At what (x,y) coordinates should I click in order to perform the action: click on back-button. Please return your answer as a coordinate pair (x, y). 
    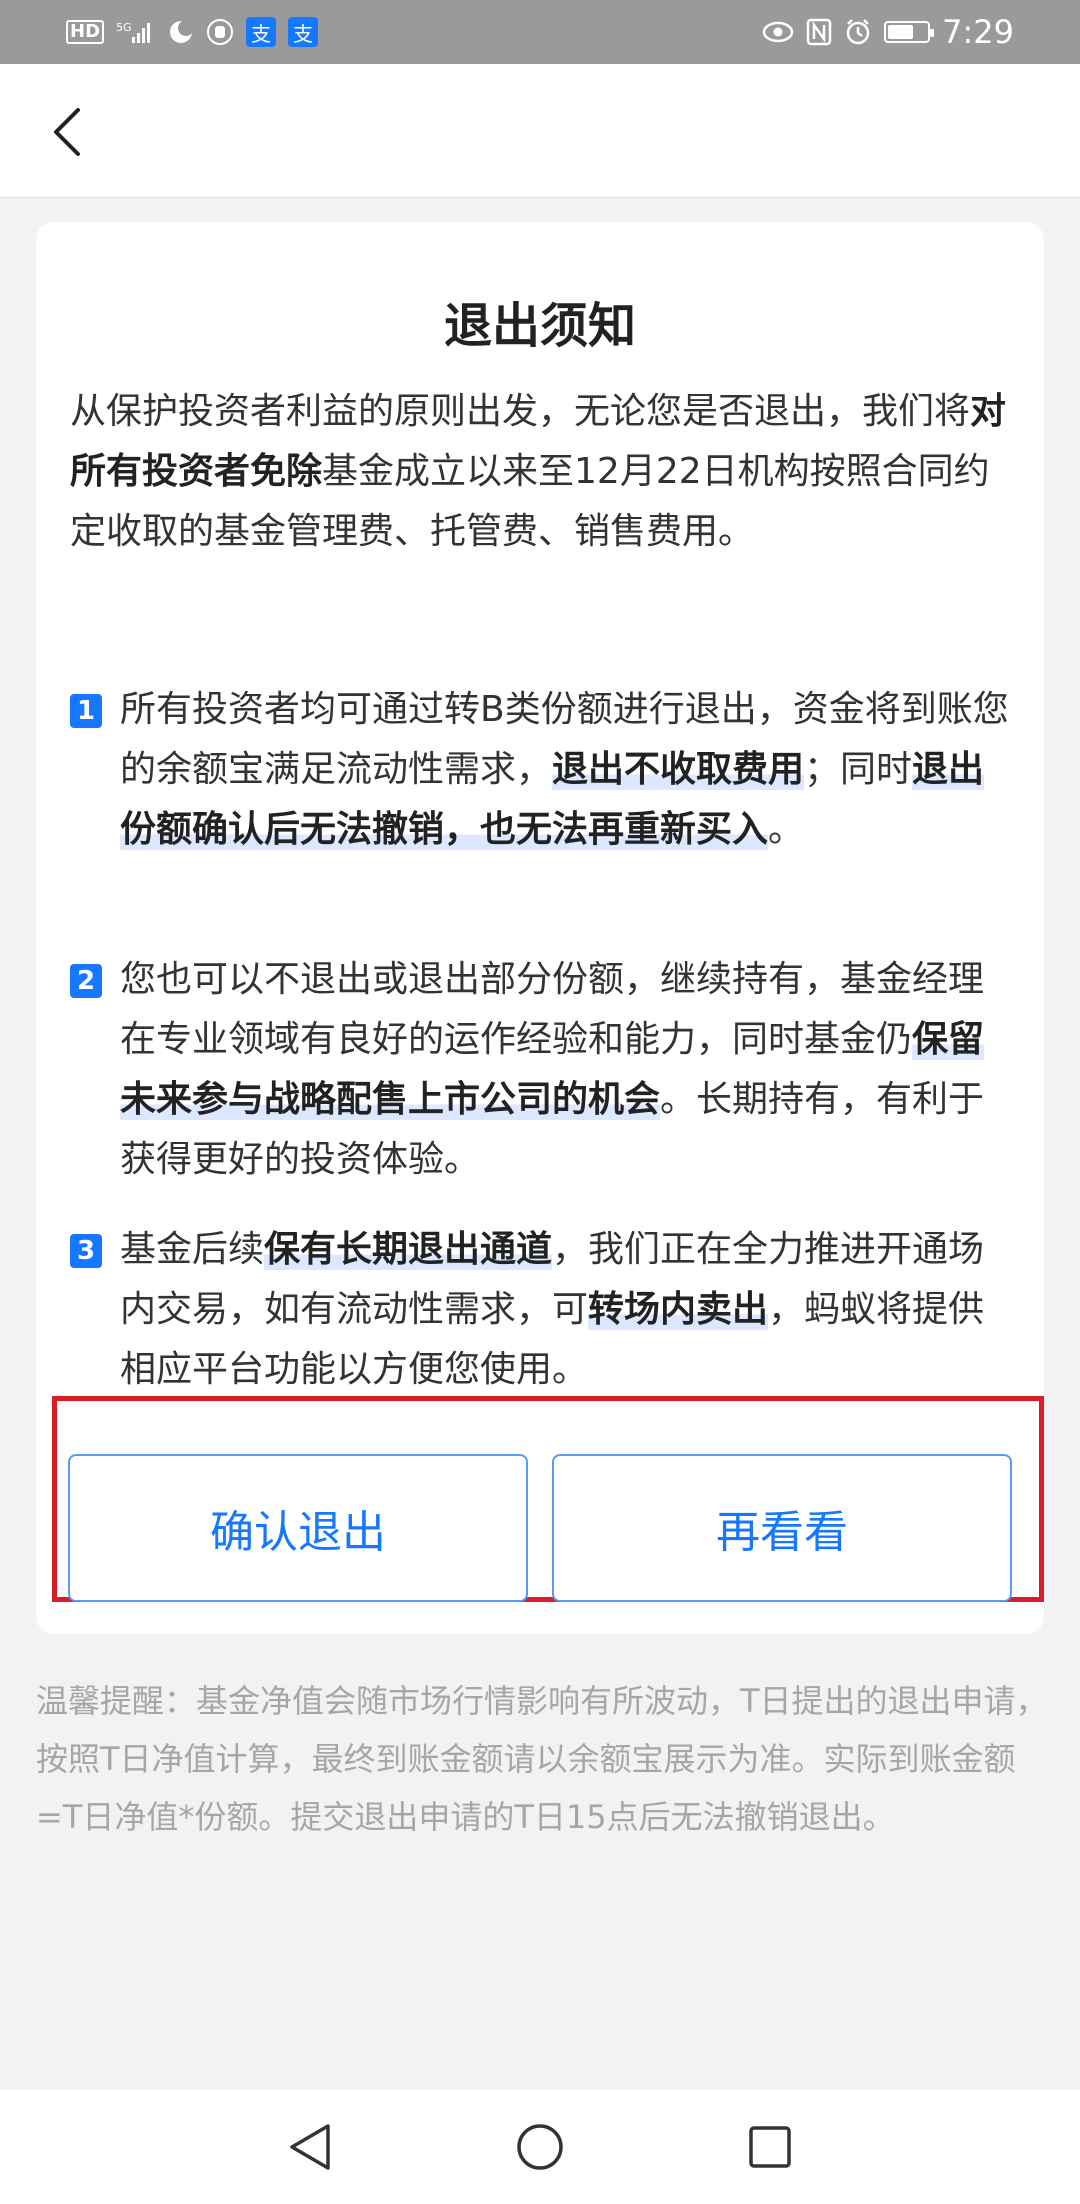
    Looking at the image, I should click on (66, 132).